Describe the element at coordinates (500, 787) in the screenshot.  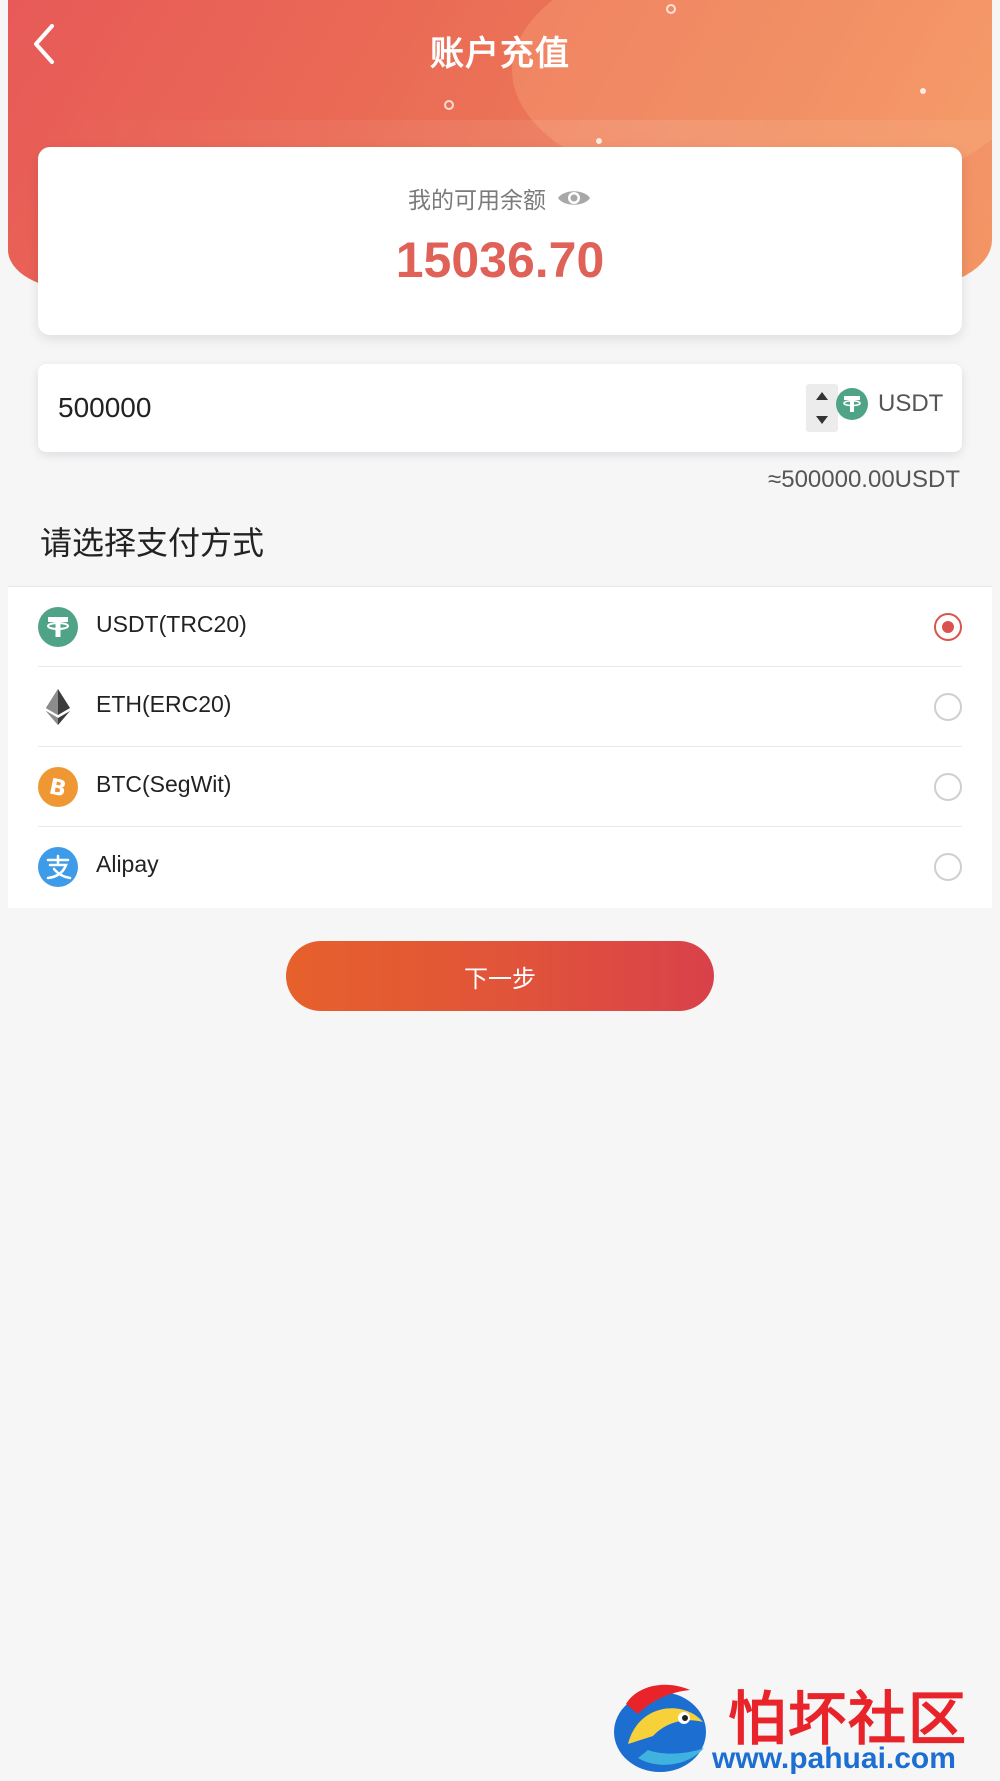
I see `payment-option-btc: B BTC(SegWit)` at that location.